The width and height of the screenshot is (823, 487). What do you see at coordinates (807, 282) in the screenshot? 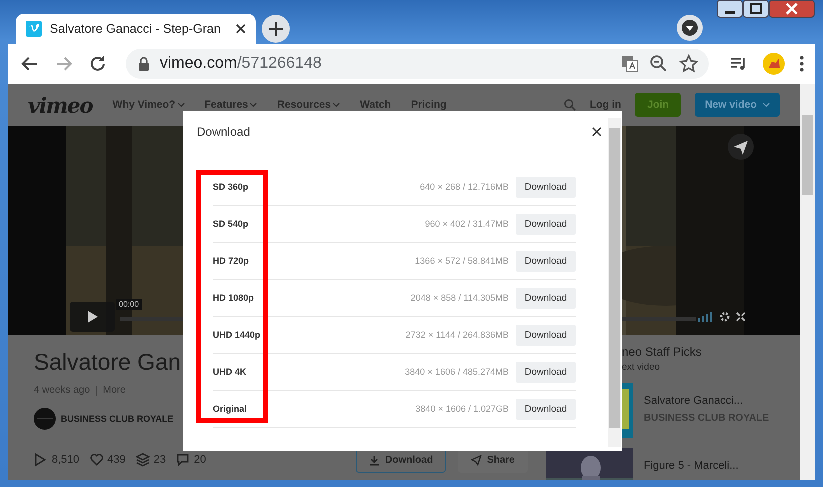
I see `page-scrollbar` at bounding box center [807, 282].